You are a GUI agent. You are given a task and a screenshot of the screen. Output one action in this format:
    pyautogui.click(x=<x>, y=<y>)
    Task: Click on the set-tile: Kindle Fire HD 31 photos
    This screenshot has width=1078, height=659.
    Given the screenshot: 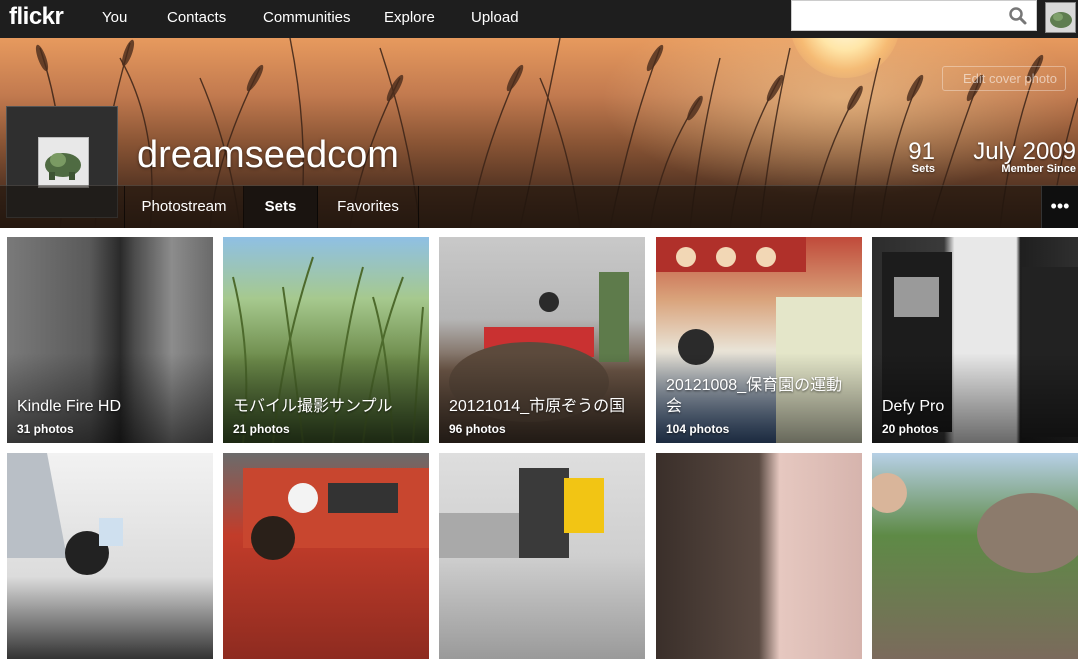 What is the action you would take?
    pyautogui.click(x=110, y=340)
    